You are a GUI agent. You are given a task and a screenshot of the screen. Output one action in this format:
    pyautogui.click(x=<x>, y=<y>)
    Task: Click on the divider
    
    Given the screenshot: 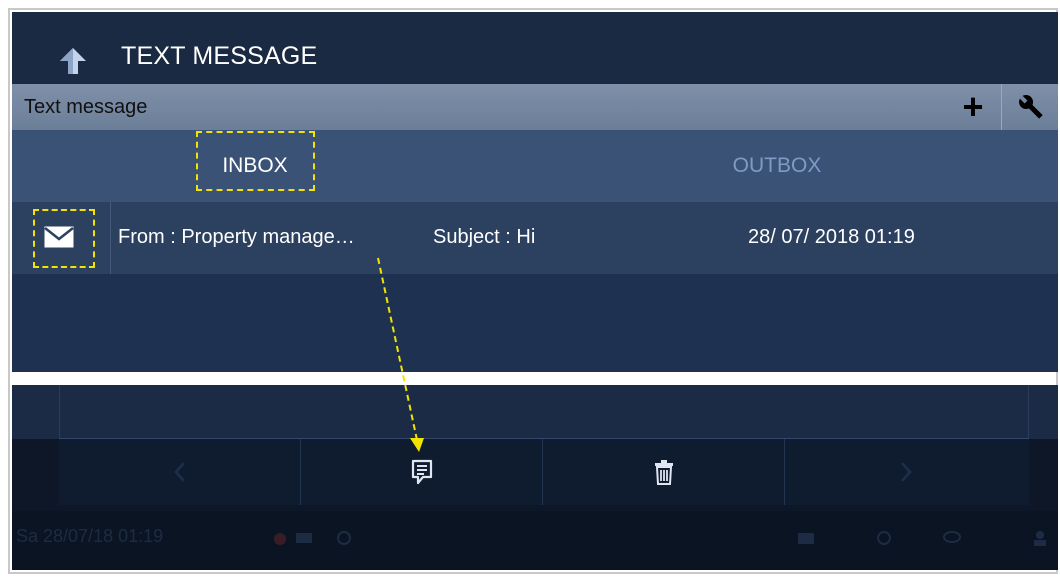 What is the action you would take?
    pyautogui.click(x=1001, y=107)
    